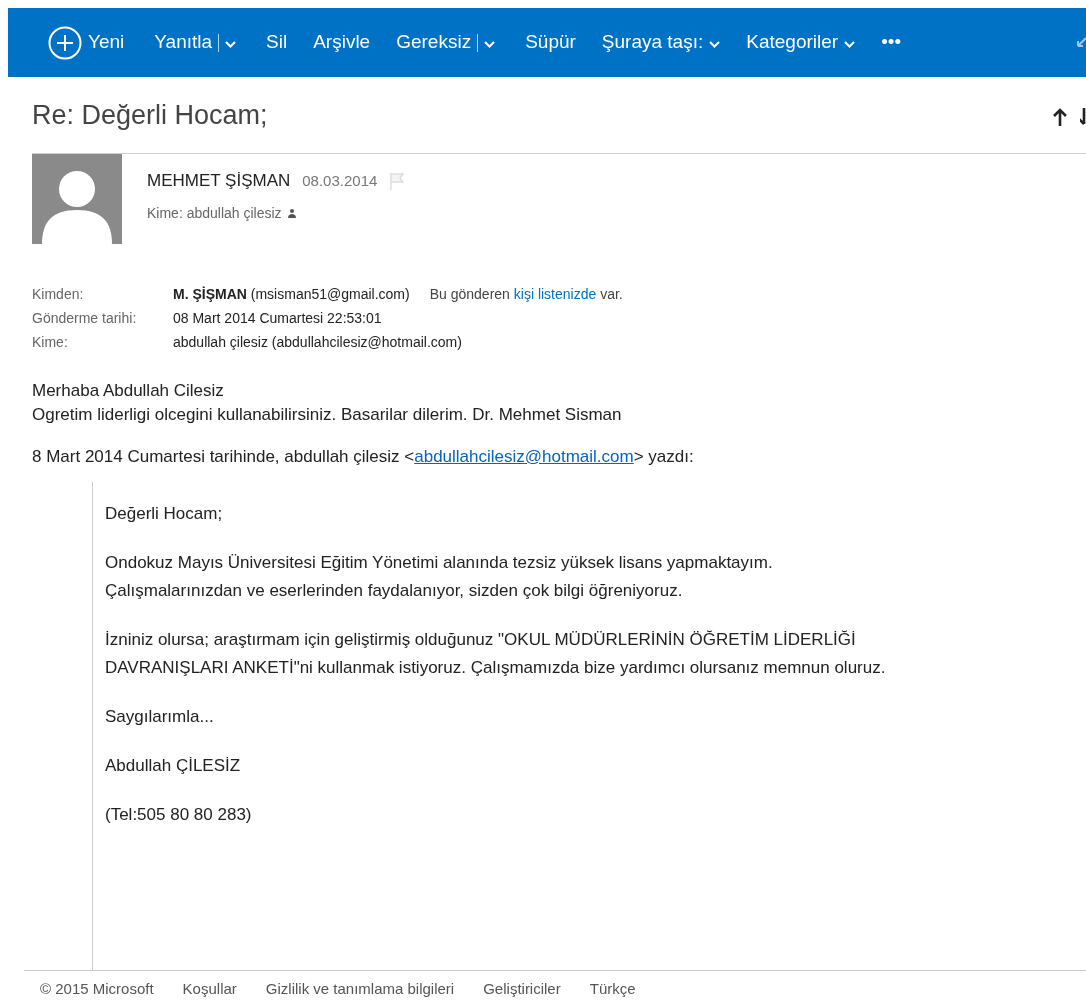 The height and width of the screenshot is (1007, 1086). I want to click on sender-name: MEHMET ŞİŞMAN, so click(219, 181).